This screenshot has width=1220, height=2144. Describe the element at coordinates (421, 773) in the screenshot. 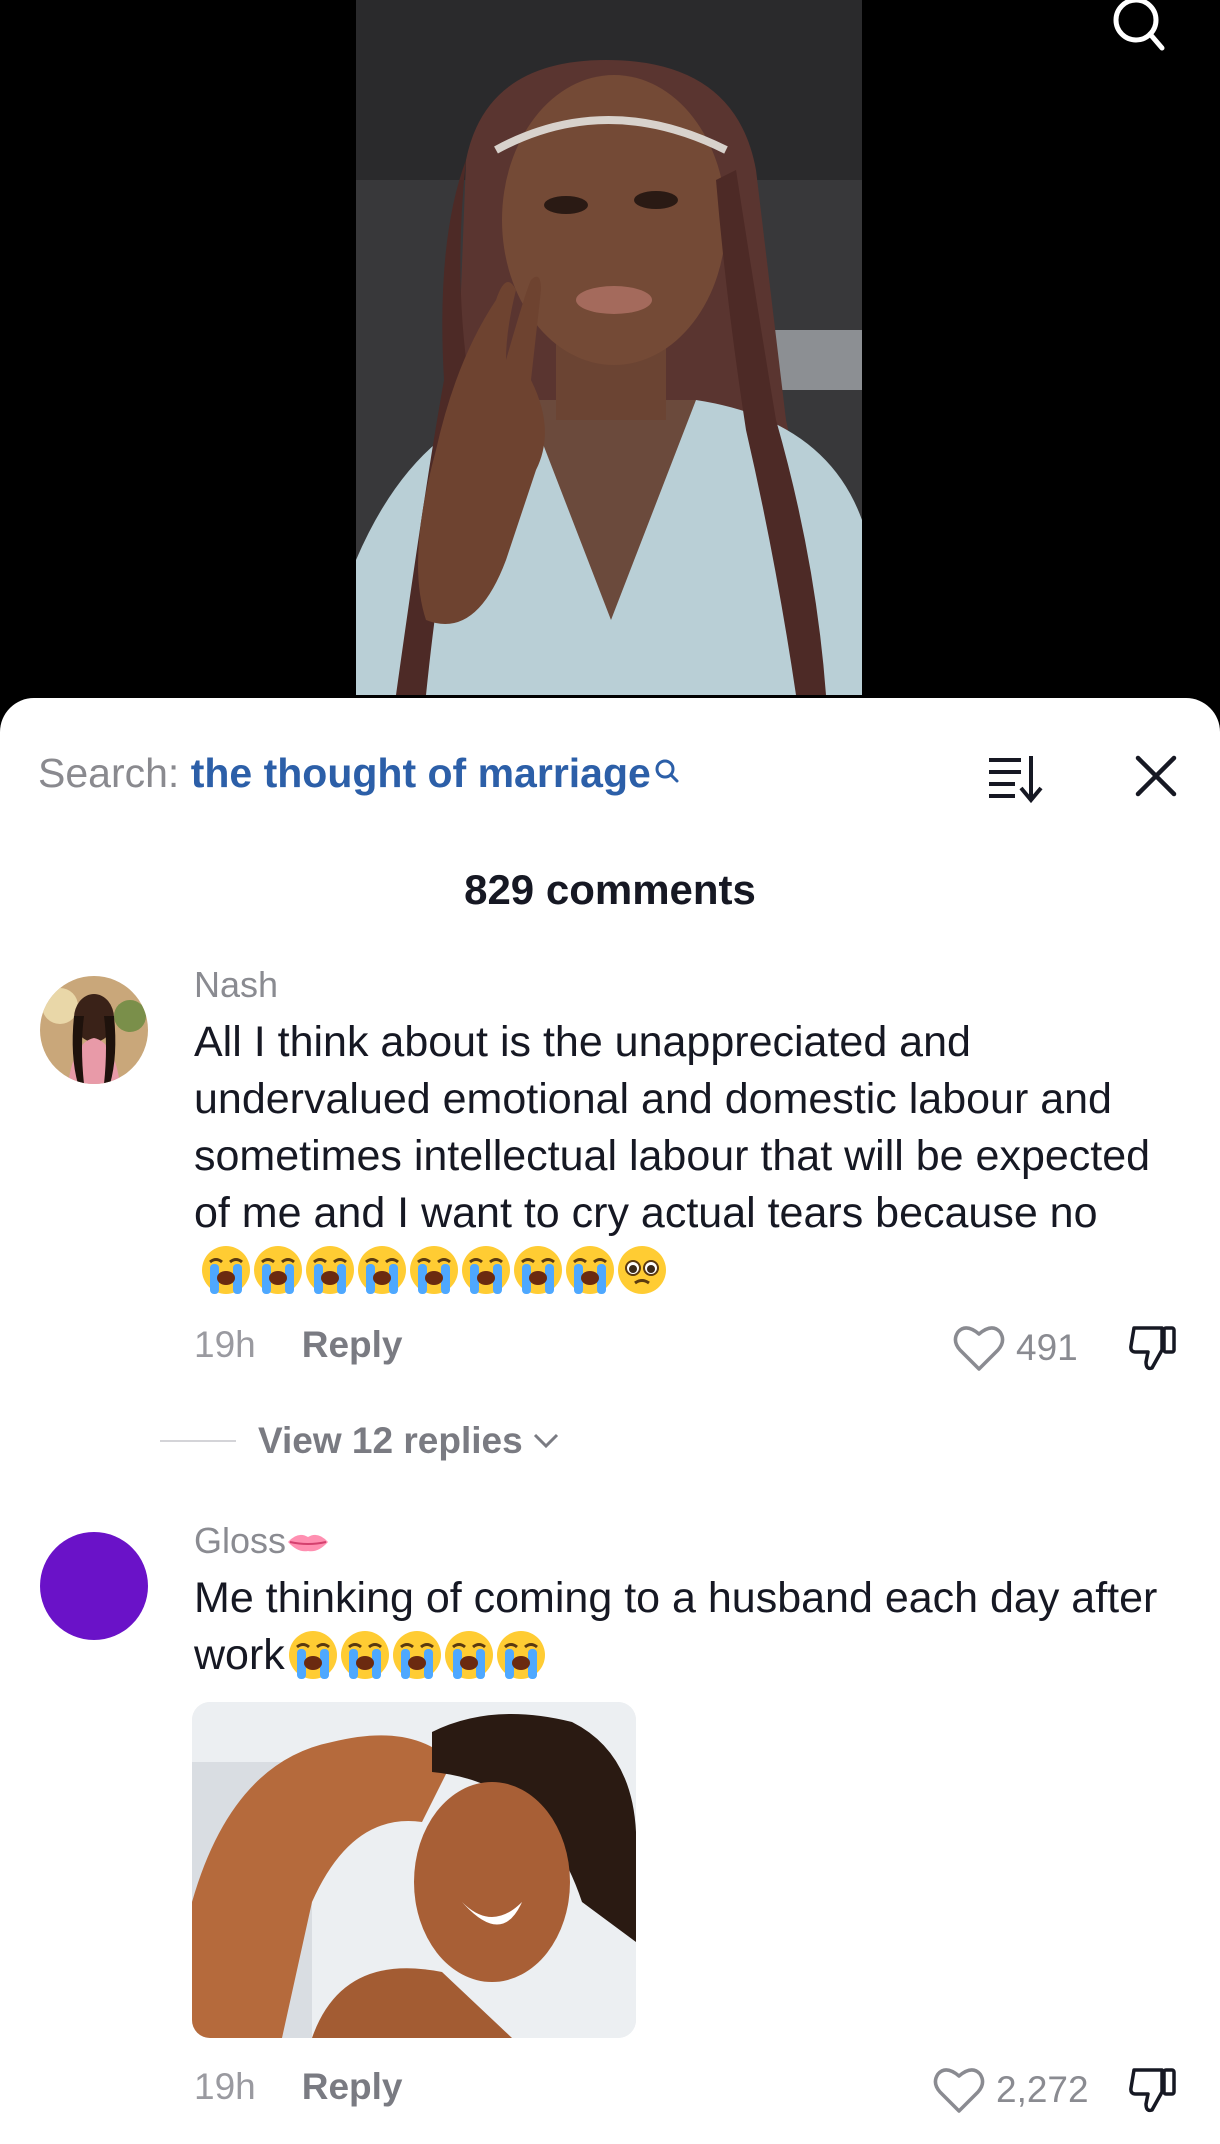

I see `search-query-text: the thought of marriage` at that location.